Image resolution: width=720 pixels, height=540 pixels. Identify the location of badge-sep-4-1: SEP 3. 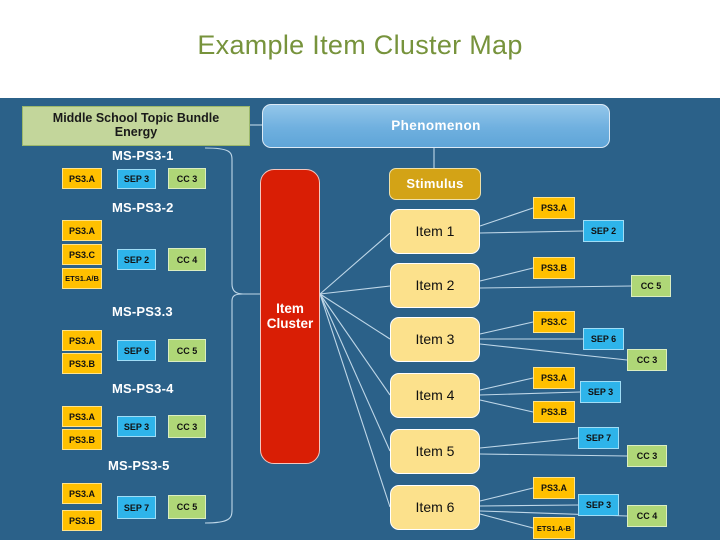
(136, 426).